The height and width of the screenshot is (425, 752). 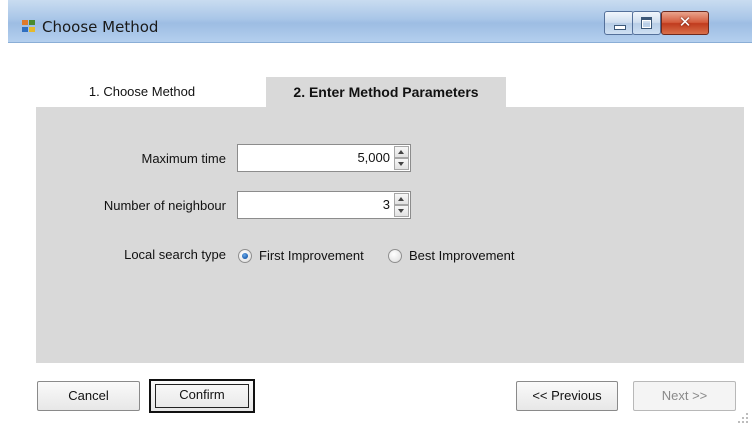 I want to click on radio-first-improvement-label: First Improvement, so click(x=311, y=255).